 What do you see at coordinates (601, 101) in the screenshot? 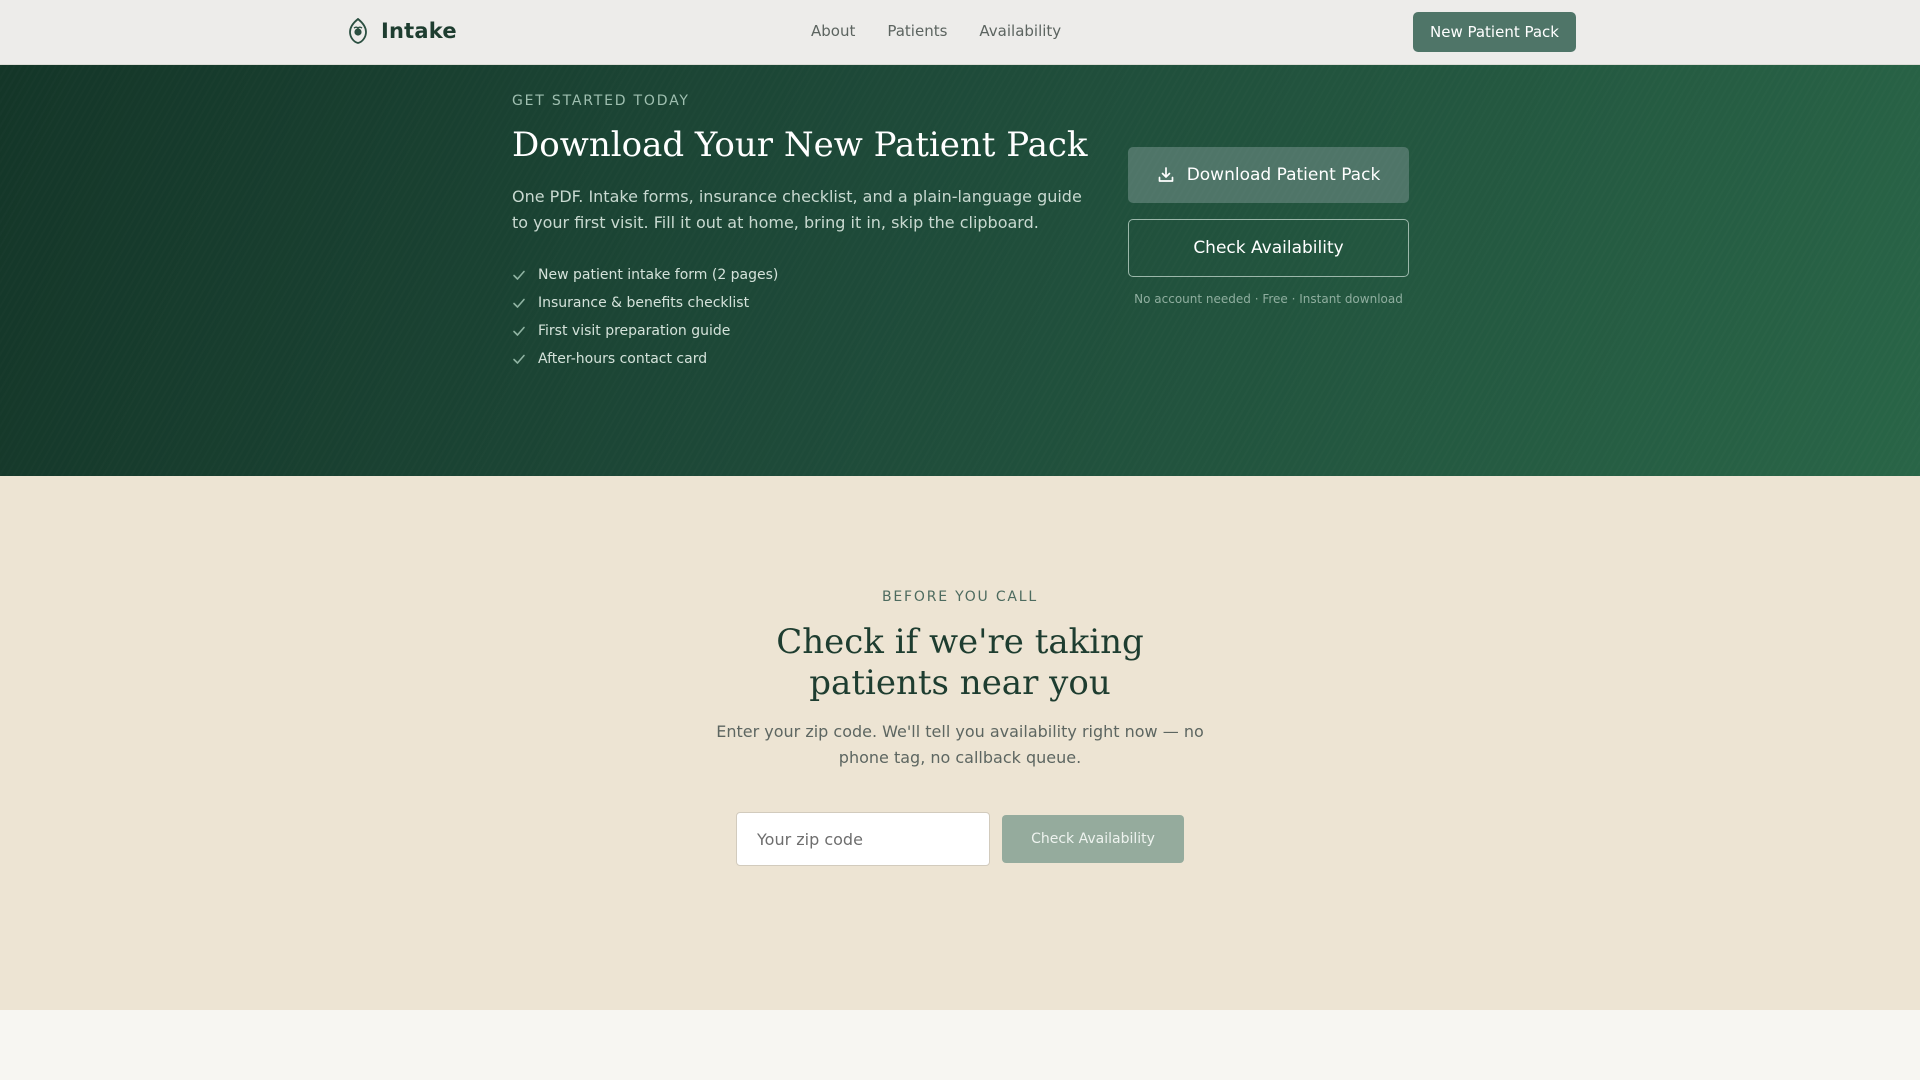
I see `hero-eyebrow: GET STARTED TODAY` at bounding box center [601, 101].